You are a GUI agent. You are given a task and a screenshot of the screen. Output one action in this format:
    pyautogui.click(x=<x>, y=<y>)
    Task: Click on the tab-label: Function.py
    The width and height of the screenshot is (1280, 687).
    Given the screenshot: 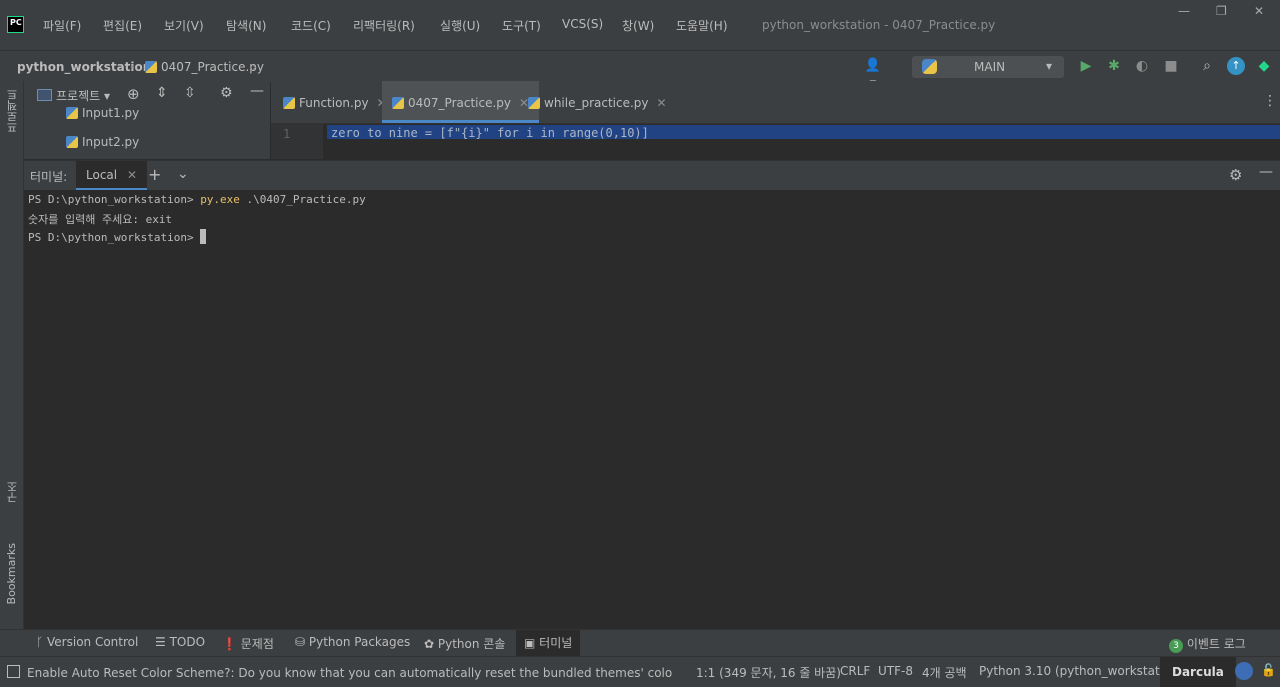 What is the action you would take?
    pyautogui.click(x=334, y=103)
    